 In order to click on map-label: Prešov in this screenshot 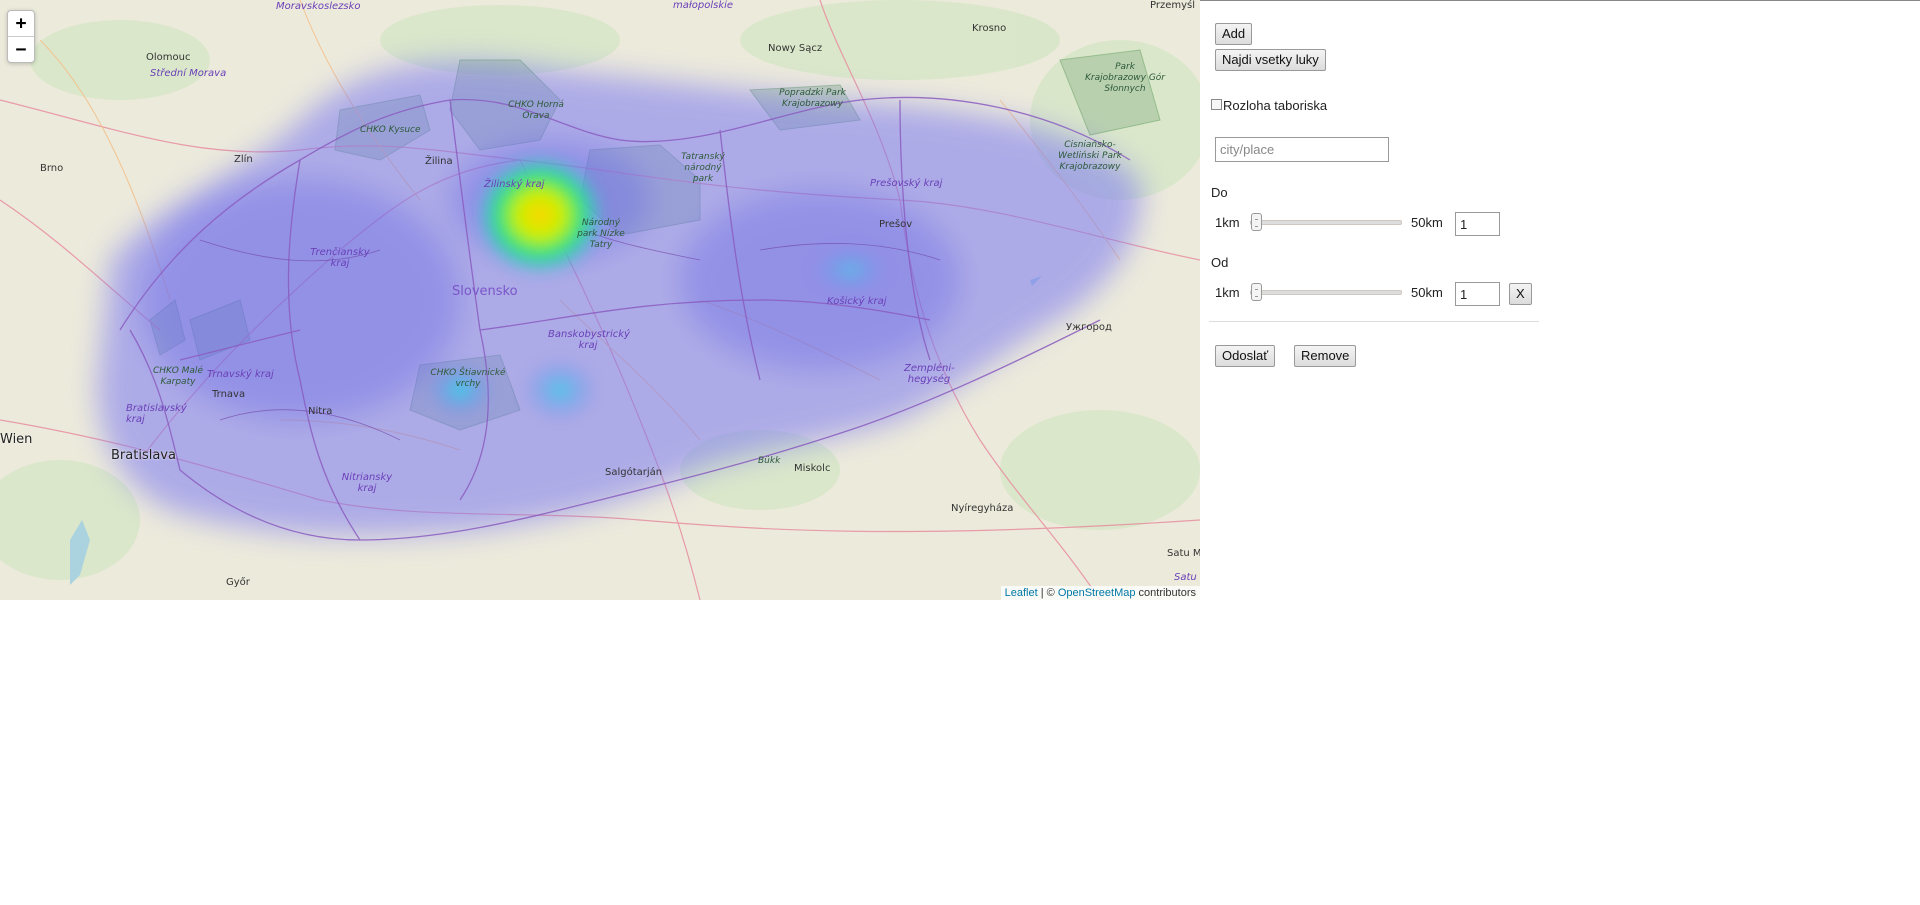, I will do `click(896, 224)`.